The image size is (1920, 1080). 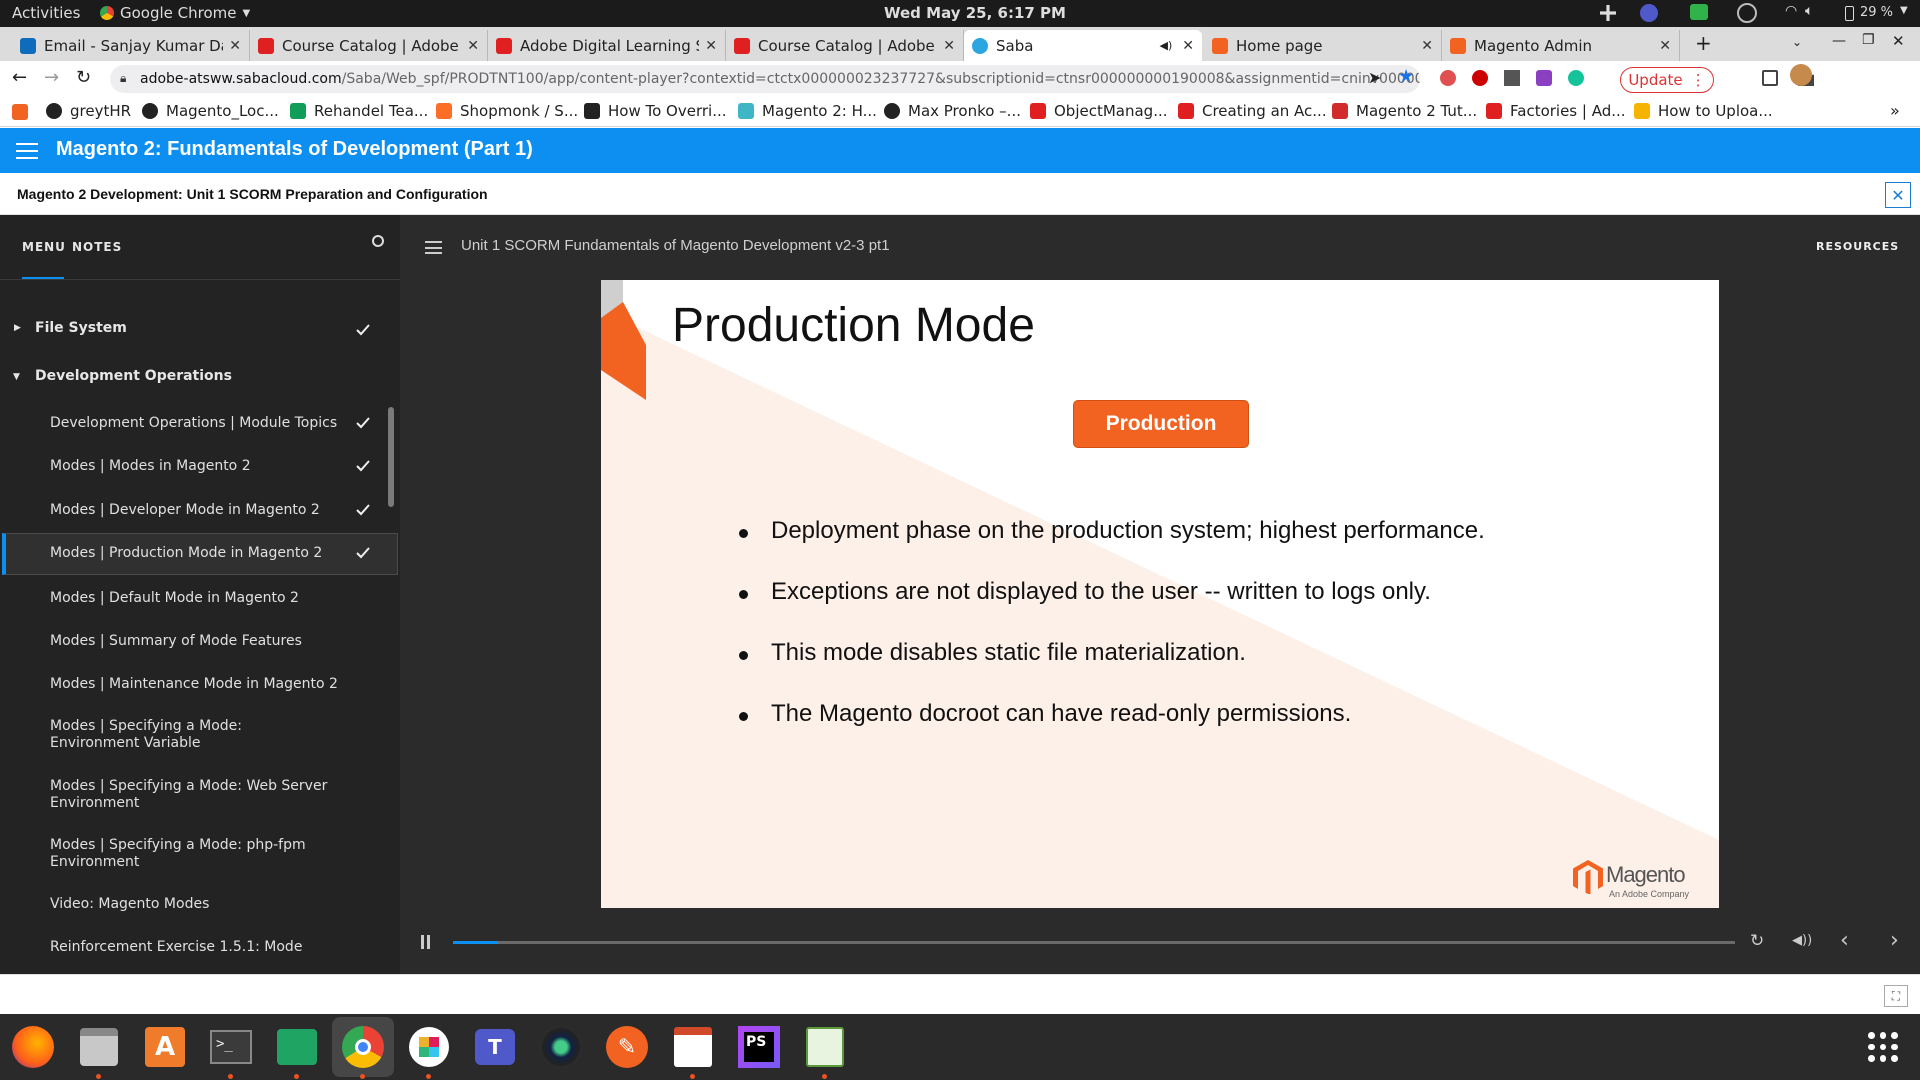 I want to click on sidebar-item-modes-in-magento: Modes | Modes in Magento 2, so click(x=200, y=467).